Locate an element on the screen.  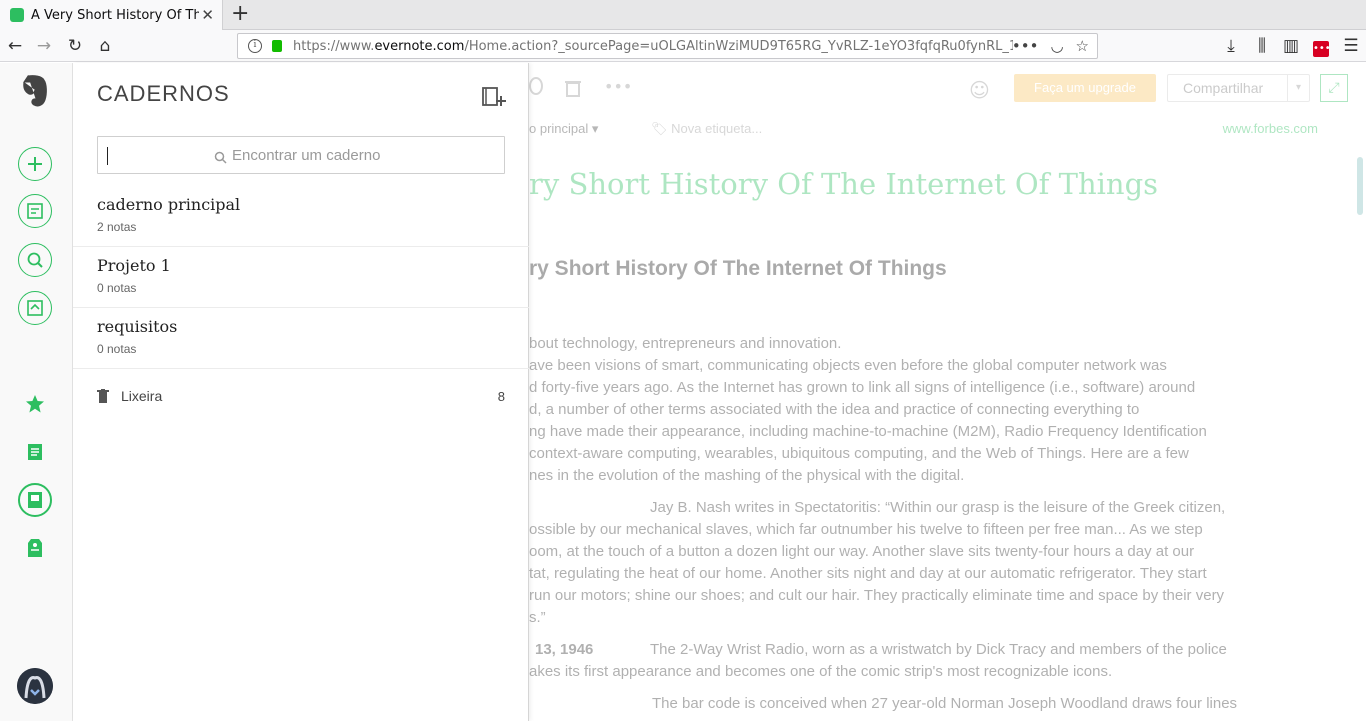
more-icon: ••• is located at coordinates (618, 86).